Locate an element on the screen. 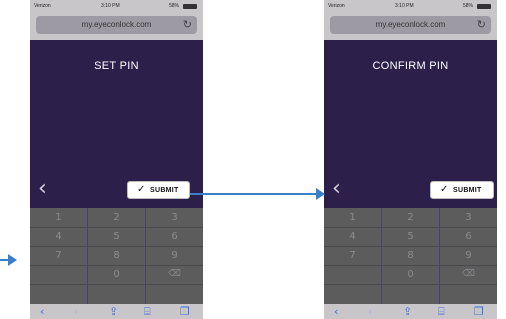 The width and height of the screenshot is (506, 319). flow-arrow-middle-line is located at coordinates (253, 194).